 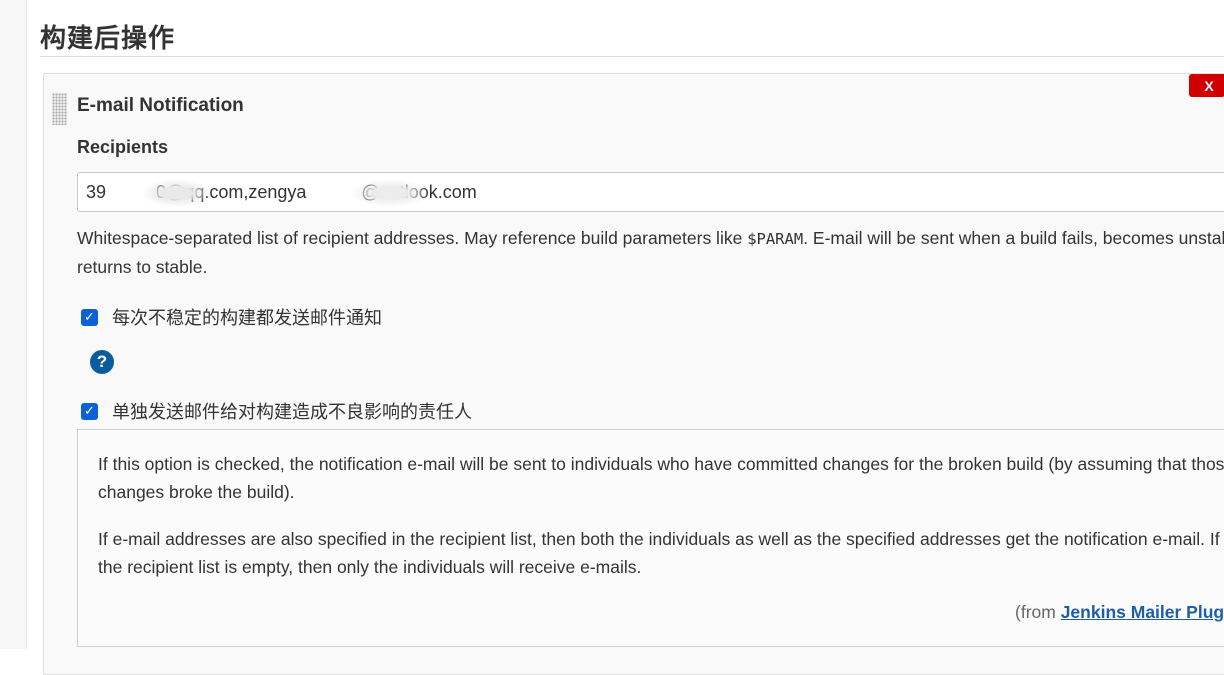 I want to click on section-divider, so click(x=632, y=56).